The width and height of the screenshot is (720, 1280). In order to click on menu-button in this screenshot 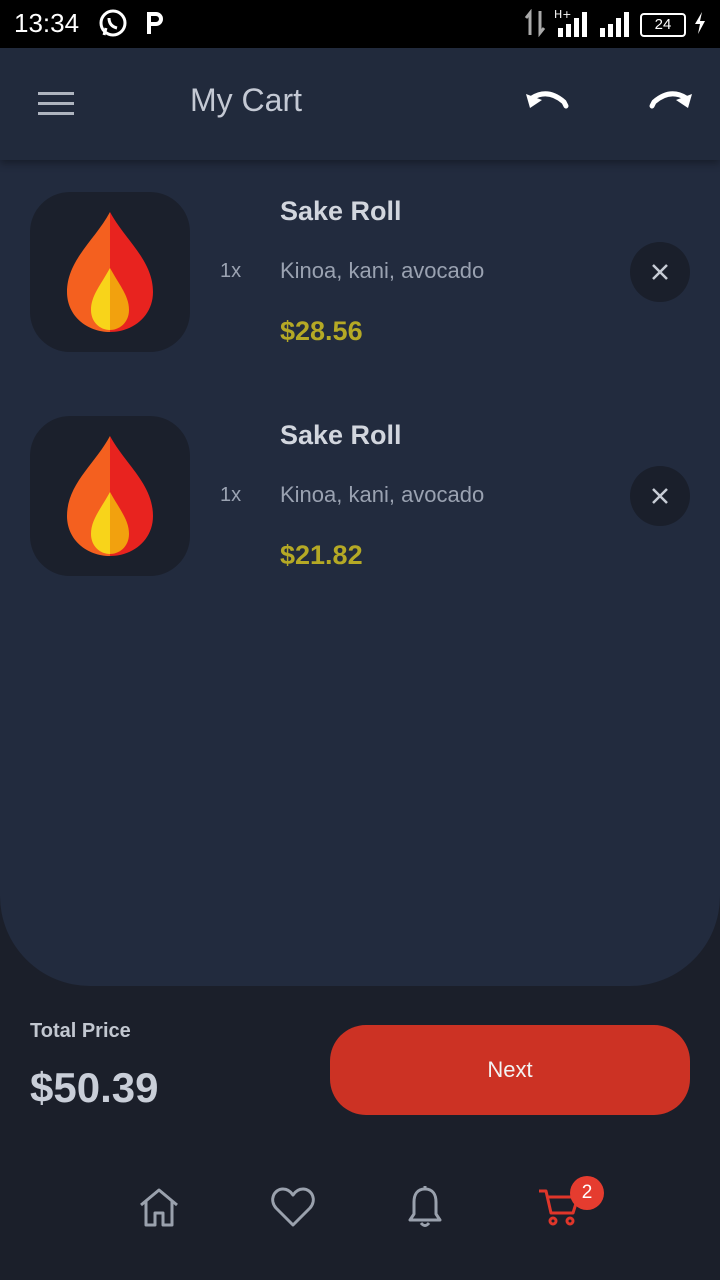, I will do `click(56, 104)`.